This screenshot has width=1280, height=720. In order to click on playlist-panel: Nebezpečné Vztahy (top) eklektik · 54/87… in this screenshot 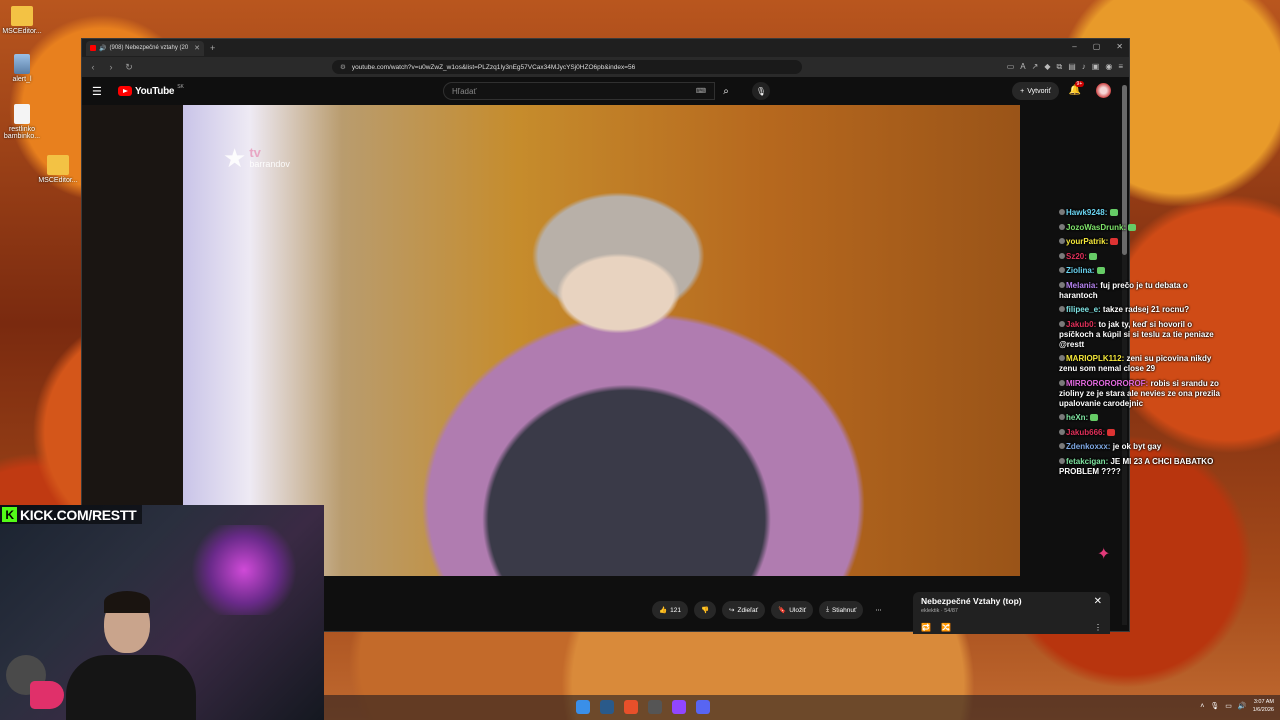, I will do `click(1011, 613)`.